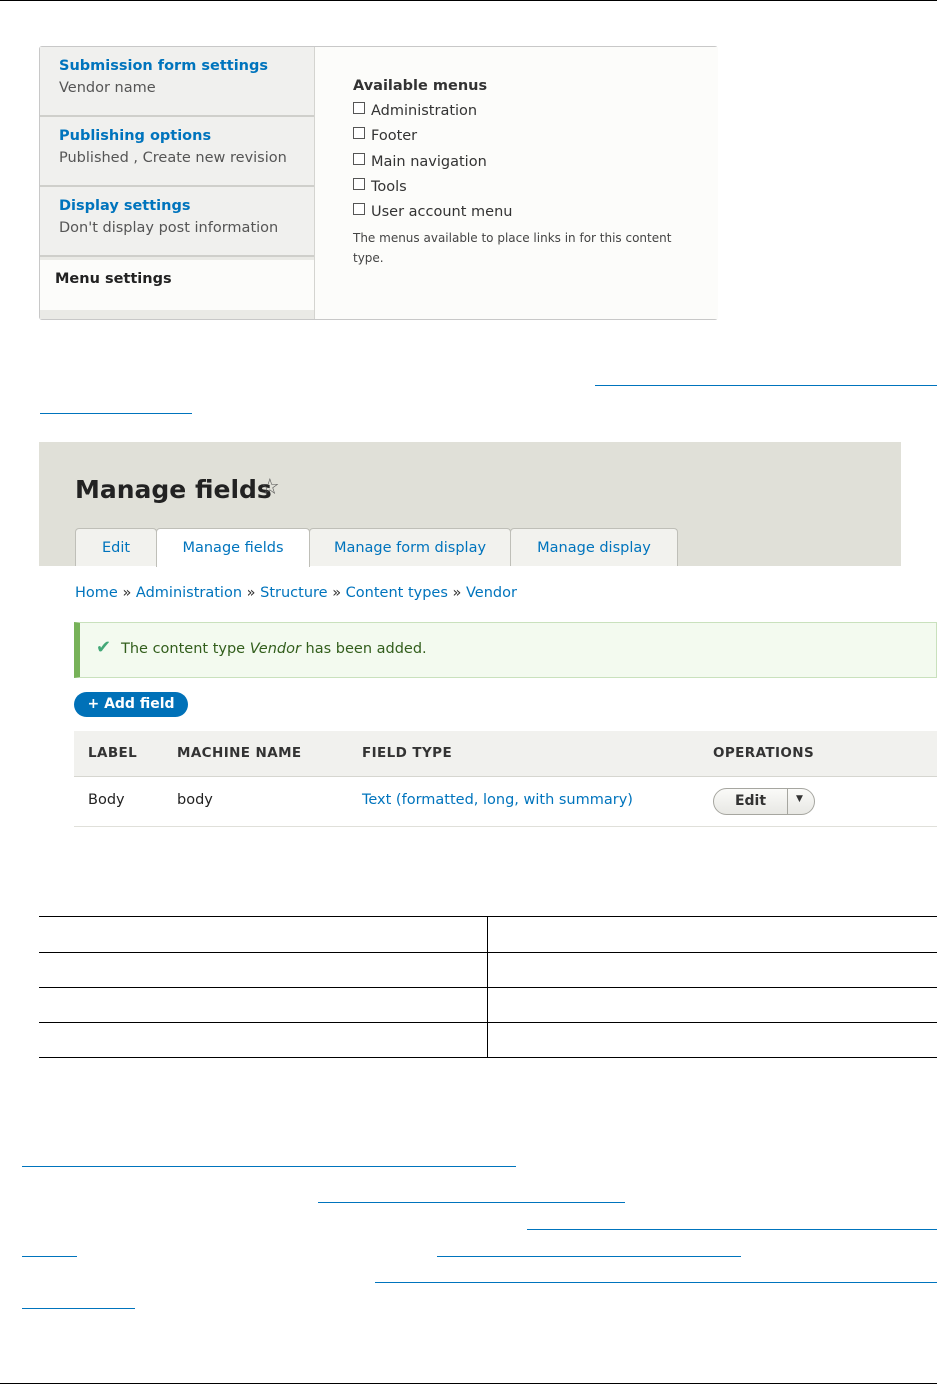  What do you see at coordinates (173, 158) in the screenshot?
I see `tab-summary: Published , Create new revision` at bounding box center [173, 158].